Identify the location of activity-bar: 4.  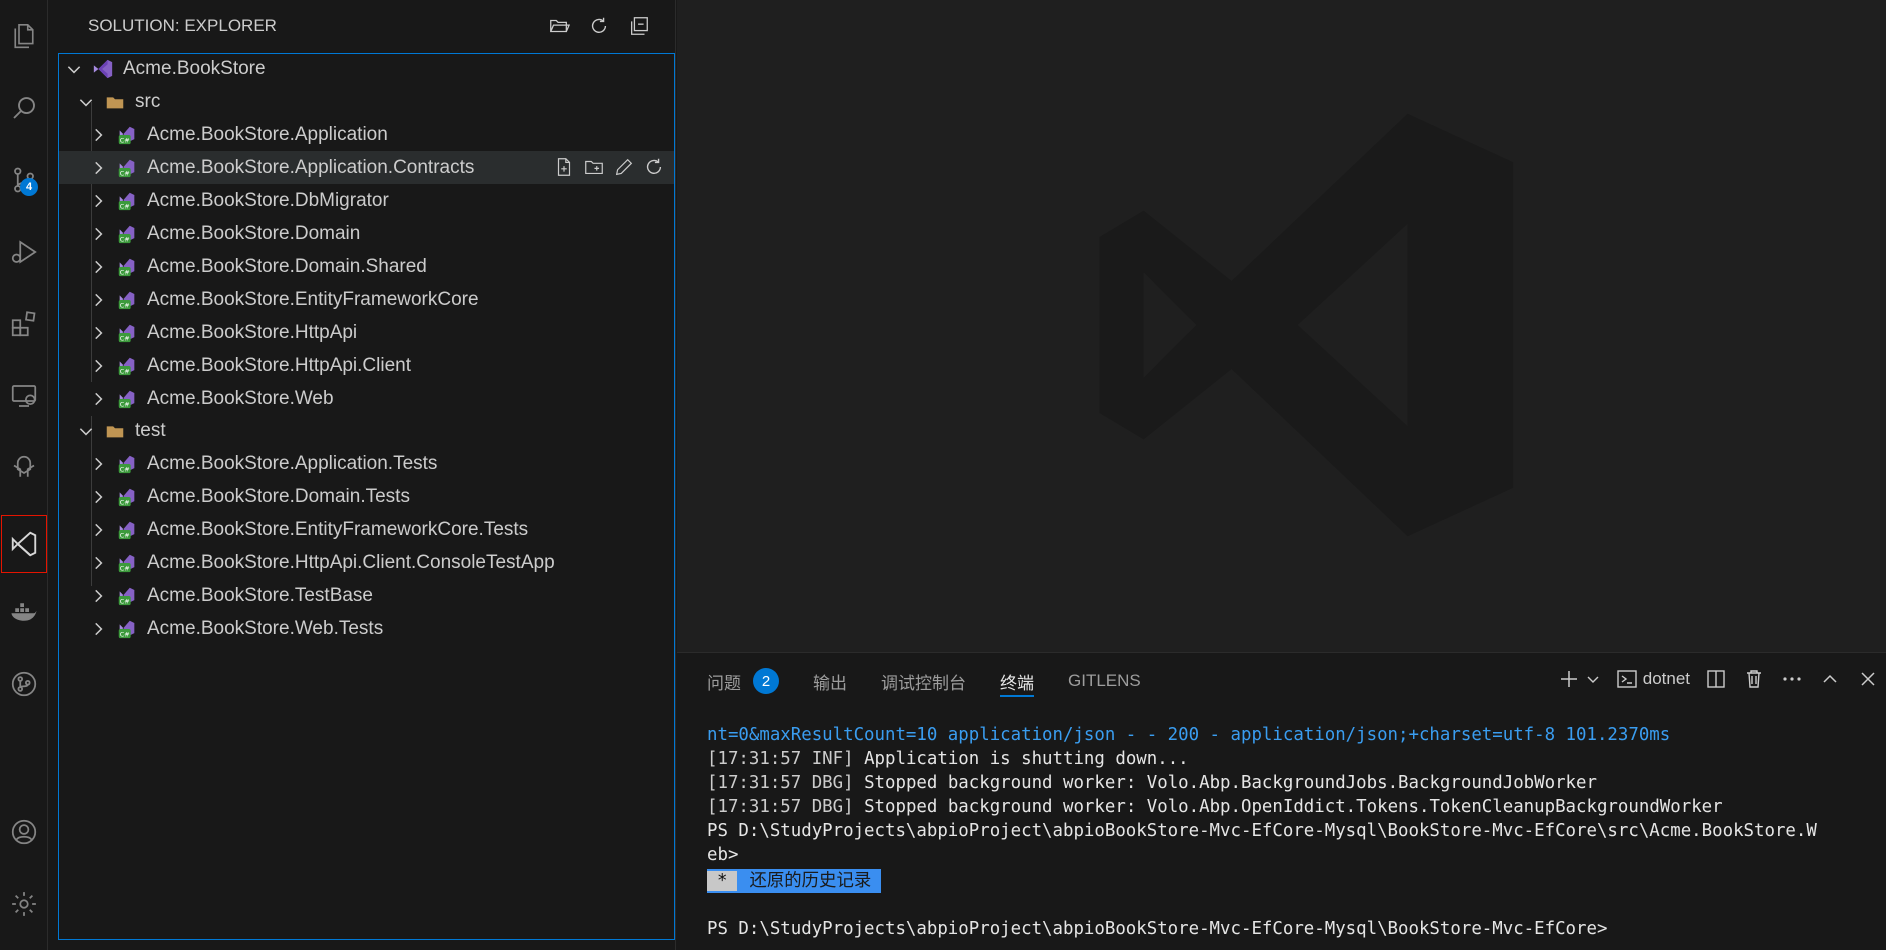
(24, 475).